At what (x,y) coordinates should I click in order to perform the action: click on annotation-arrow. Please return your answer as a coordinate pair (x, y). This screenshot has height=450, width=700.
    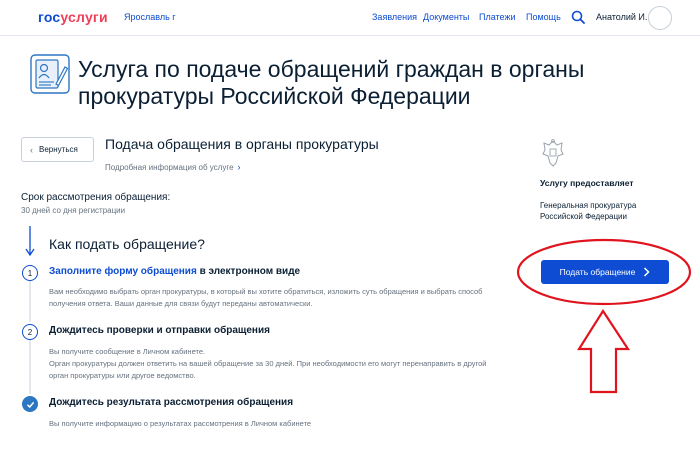
    Looking at the image, I should click on (604, 351).